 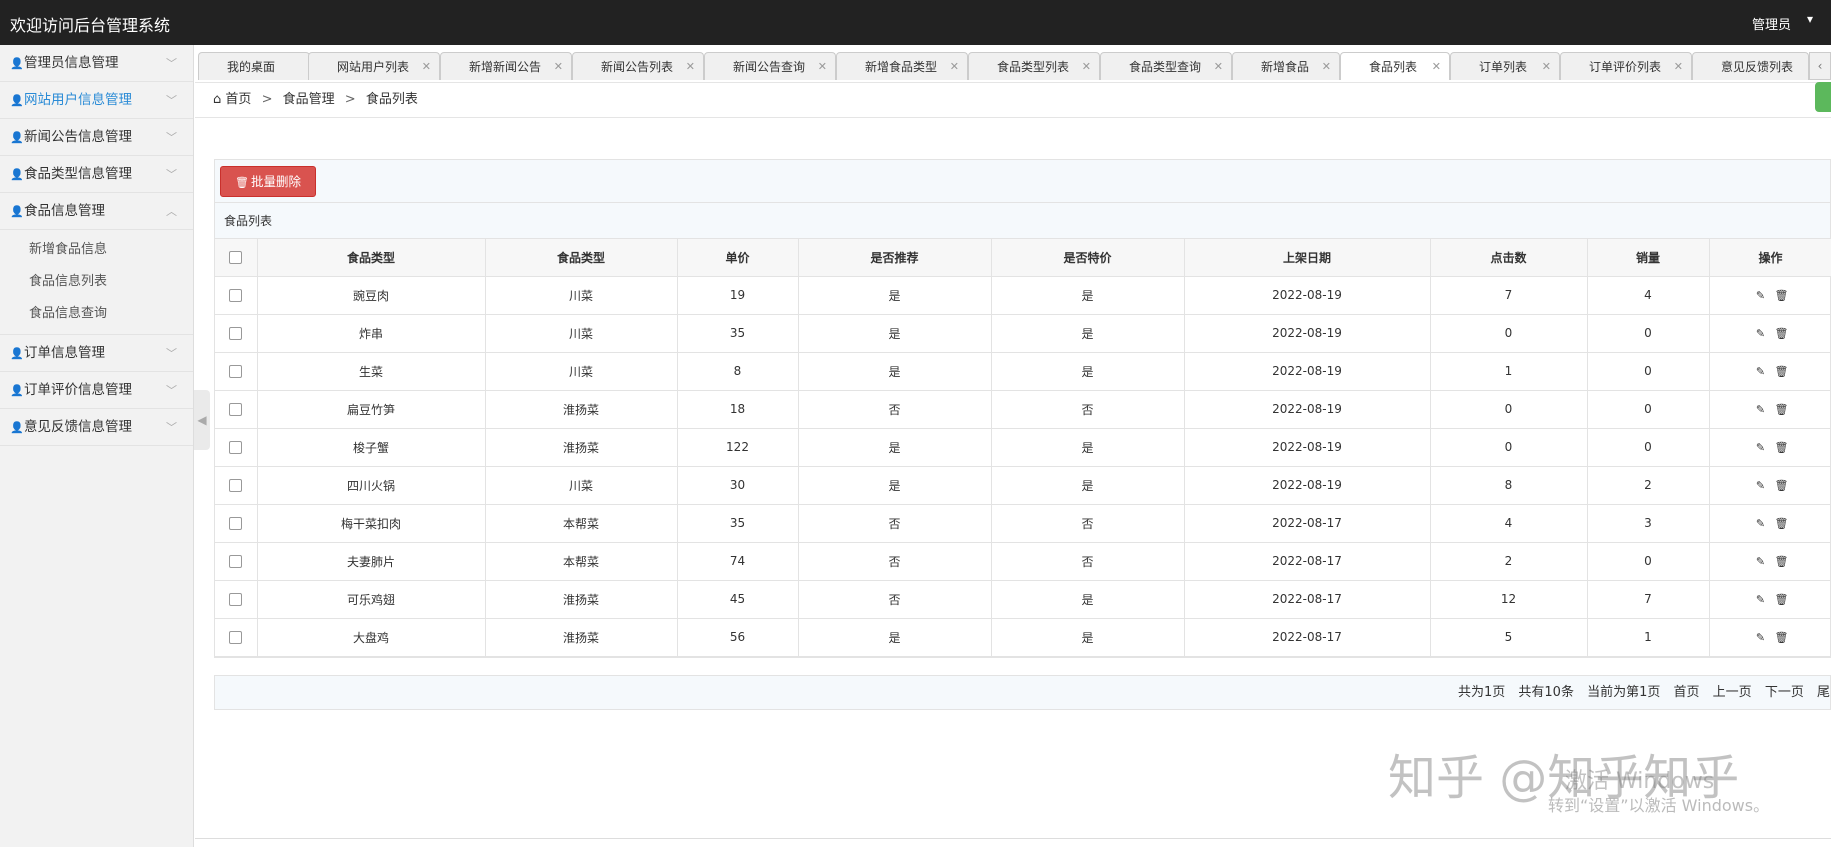 What do you see at coordinates (1750, 66) in the screenshot?
I see `tab-feedback-list: 意见反馈列表` at bounding box center [1750, 66].